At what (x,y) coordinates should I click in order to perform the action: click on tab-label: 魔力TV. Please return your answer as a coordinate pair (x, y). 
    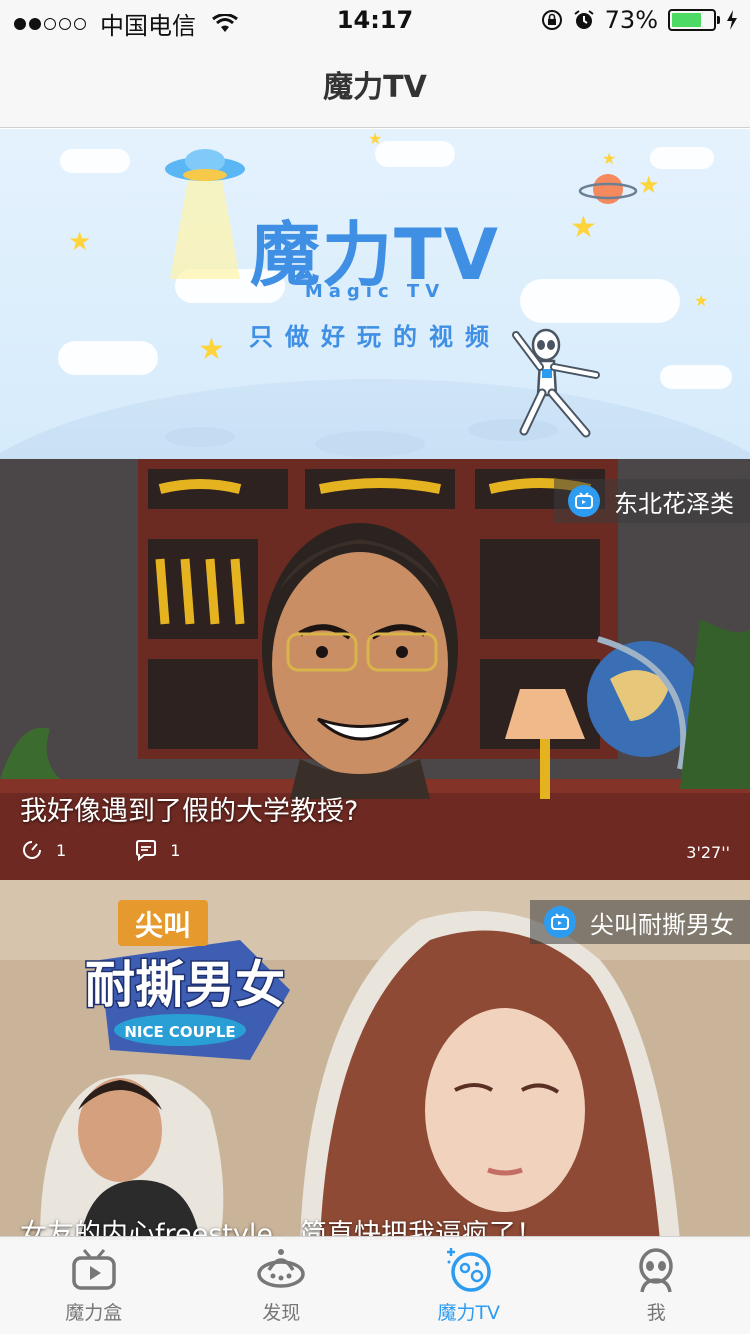
    Looking at the image, I should click on (469, 1313).